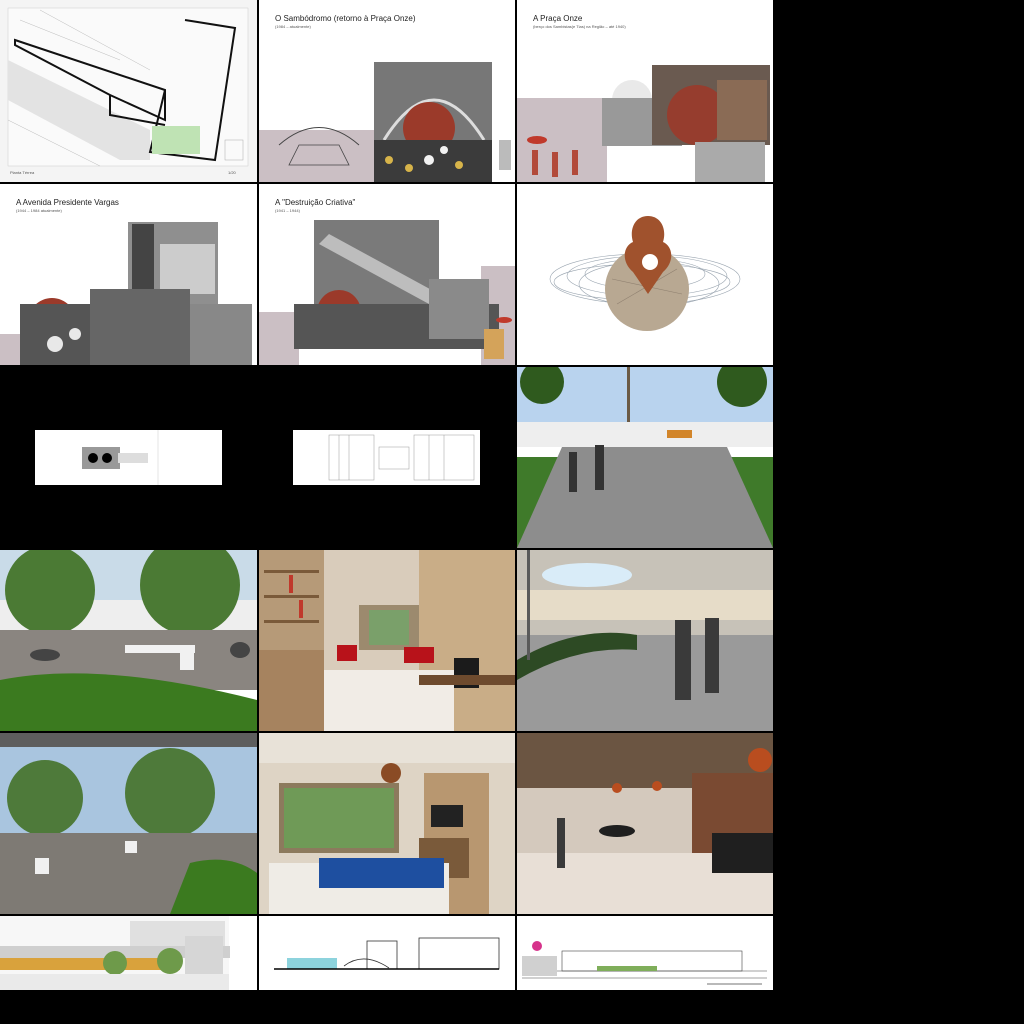  I want to click on bedroom-render, so click(387, 823).